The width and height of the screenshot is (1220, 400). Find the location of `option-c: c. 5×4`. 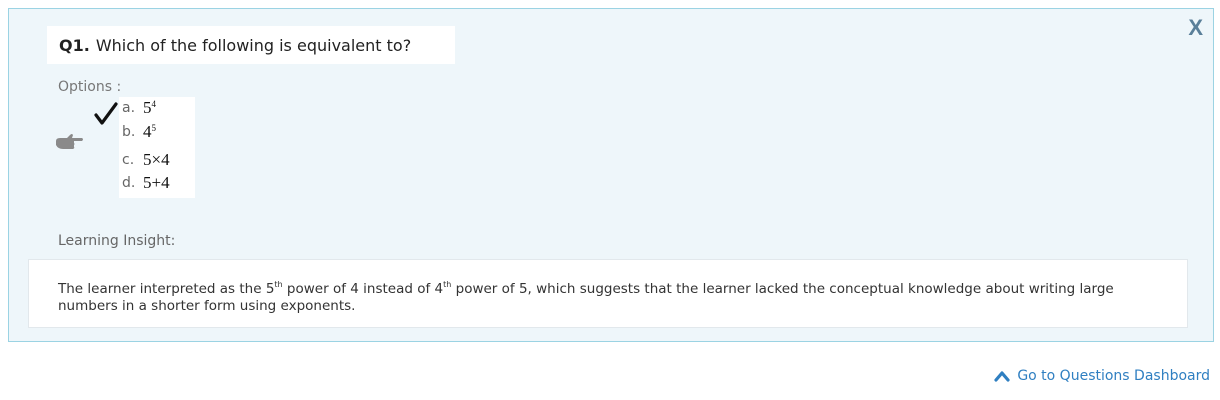

option-c: c. 5×4 is located at coordinates (146, 160).